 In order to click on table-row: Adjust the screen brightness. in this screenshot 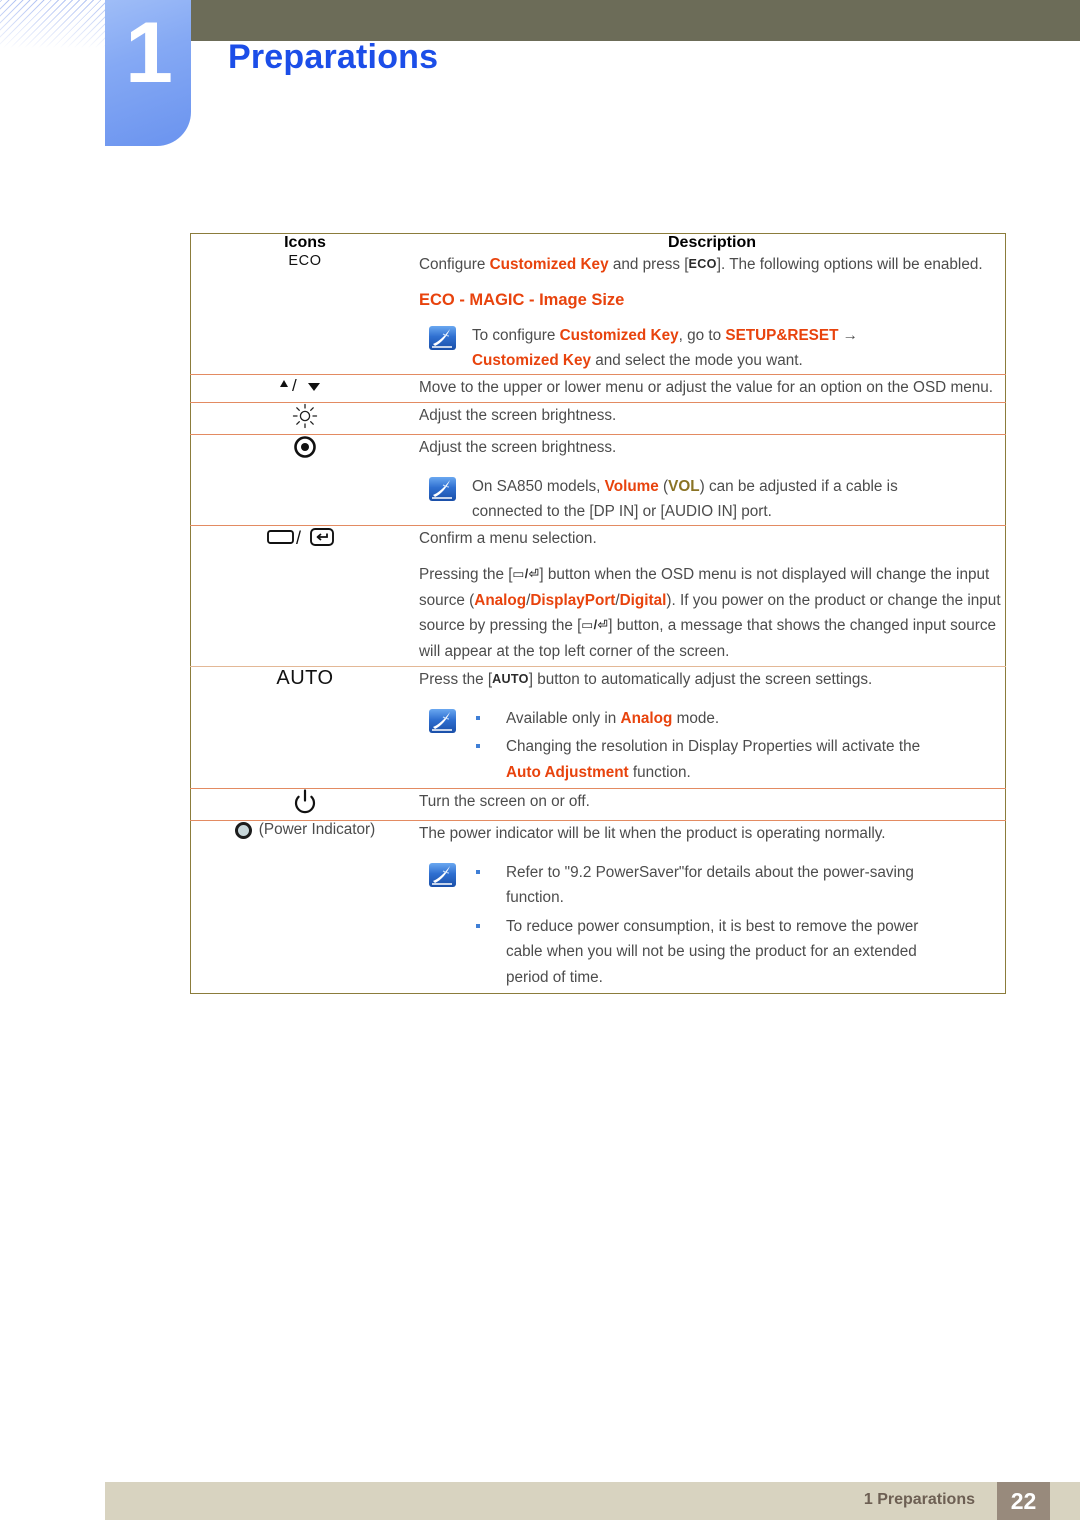, I will do `click(598, 418)`.